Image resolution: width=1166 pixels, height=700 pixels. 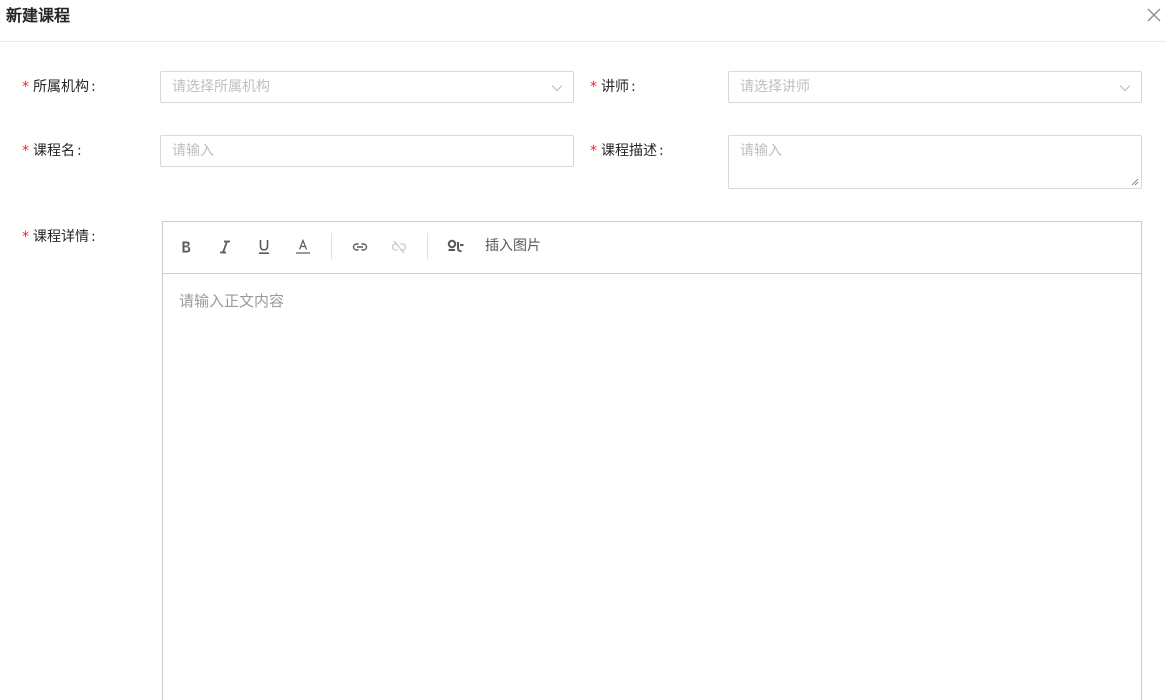 I want to click on bold-button, so click(x=186, y=247).